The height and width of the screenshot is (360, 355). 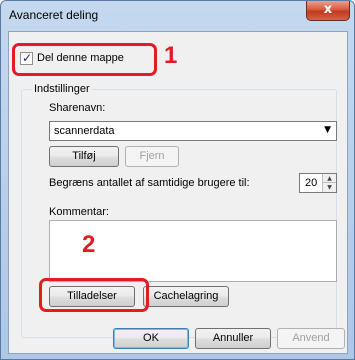 I want to click on title-bar: Avanceret deling x, so click(x=177, y=15).